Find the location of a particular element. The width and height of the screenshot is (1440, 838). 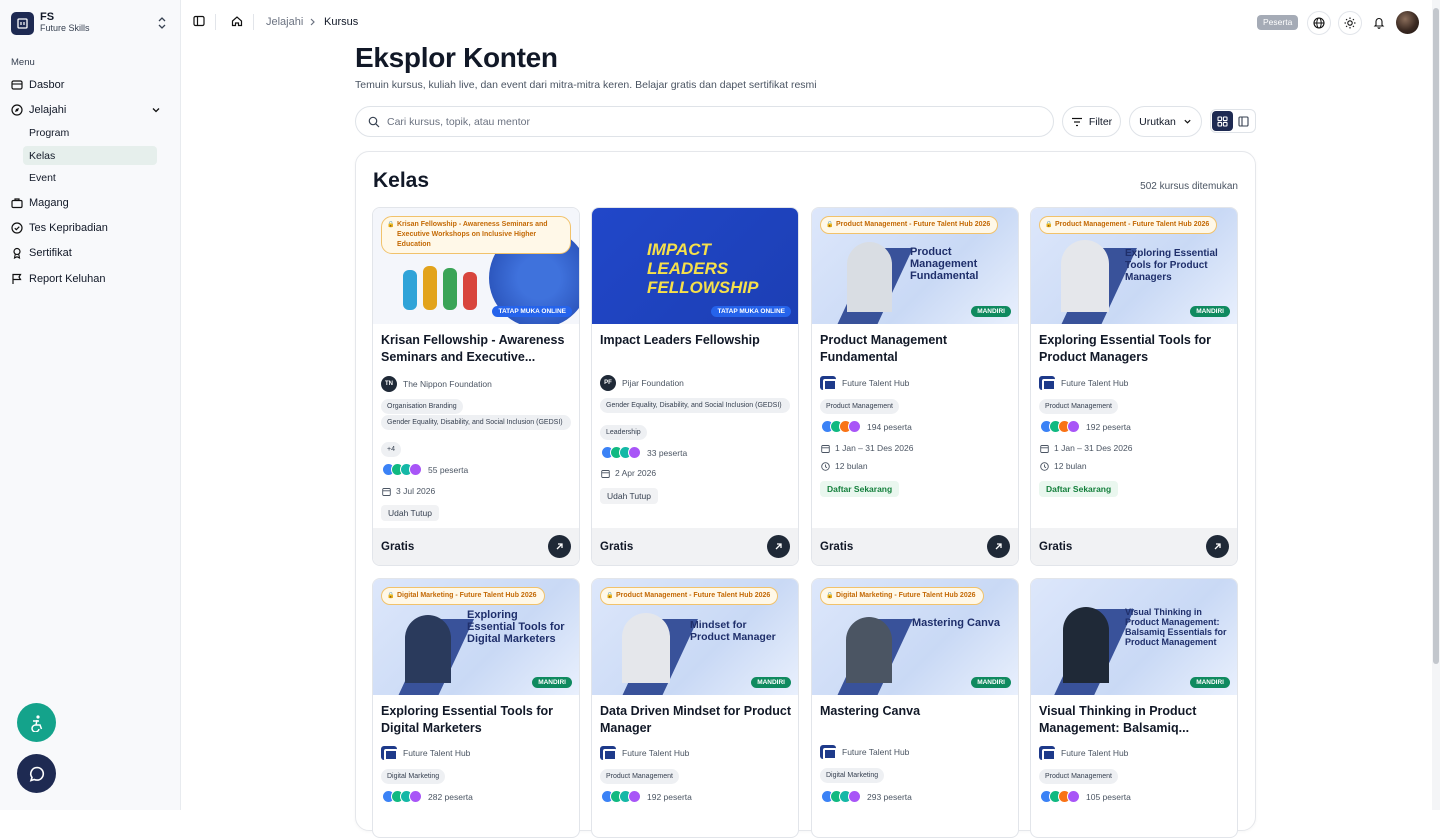

page-title: Eksplor Konten is located at coordinates (456, 57).